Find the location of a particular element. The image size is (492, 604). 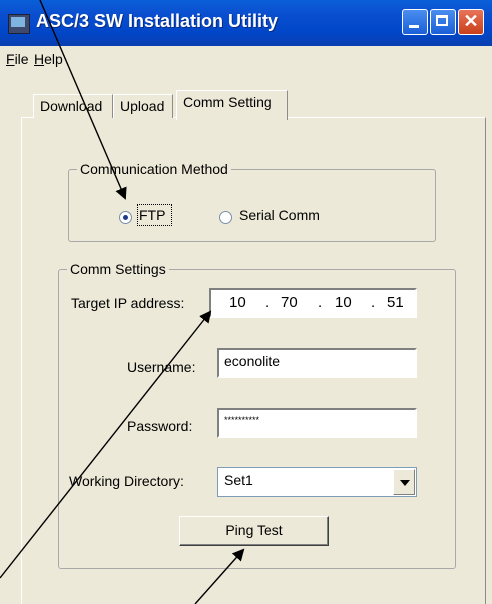

tab-comm-setting: Comm Setting is located at coordinates (232, 105).